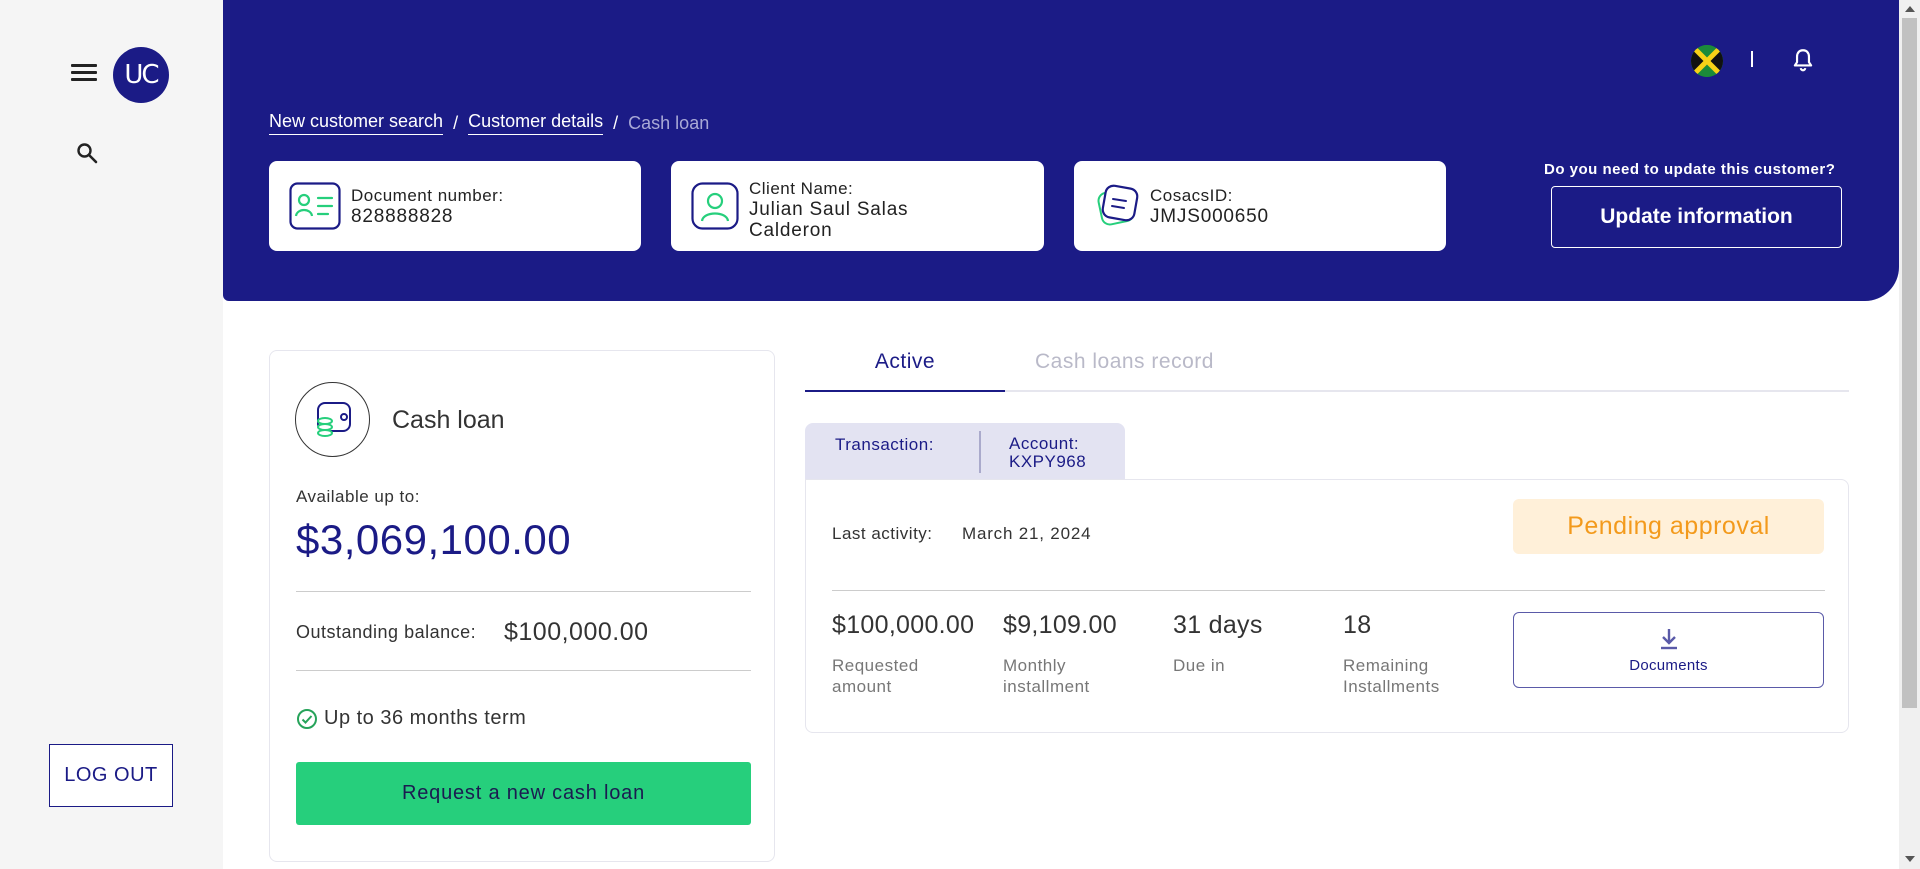 This screenshot has width=1920, height=869. Describe the element at coordinates (1696, 217) in the screenshot. I see `update-information-button: Update information` at that location.